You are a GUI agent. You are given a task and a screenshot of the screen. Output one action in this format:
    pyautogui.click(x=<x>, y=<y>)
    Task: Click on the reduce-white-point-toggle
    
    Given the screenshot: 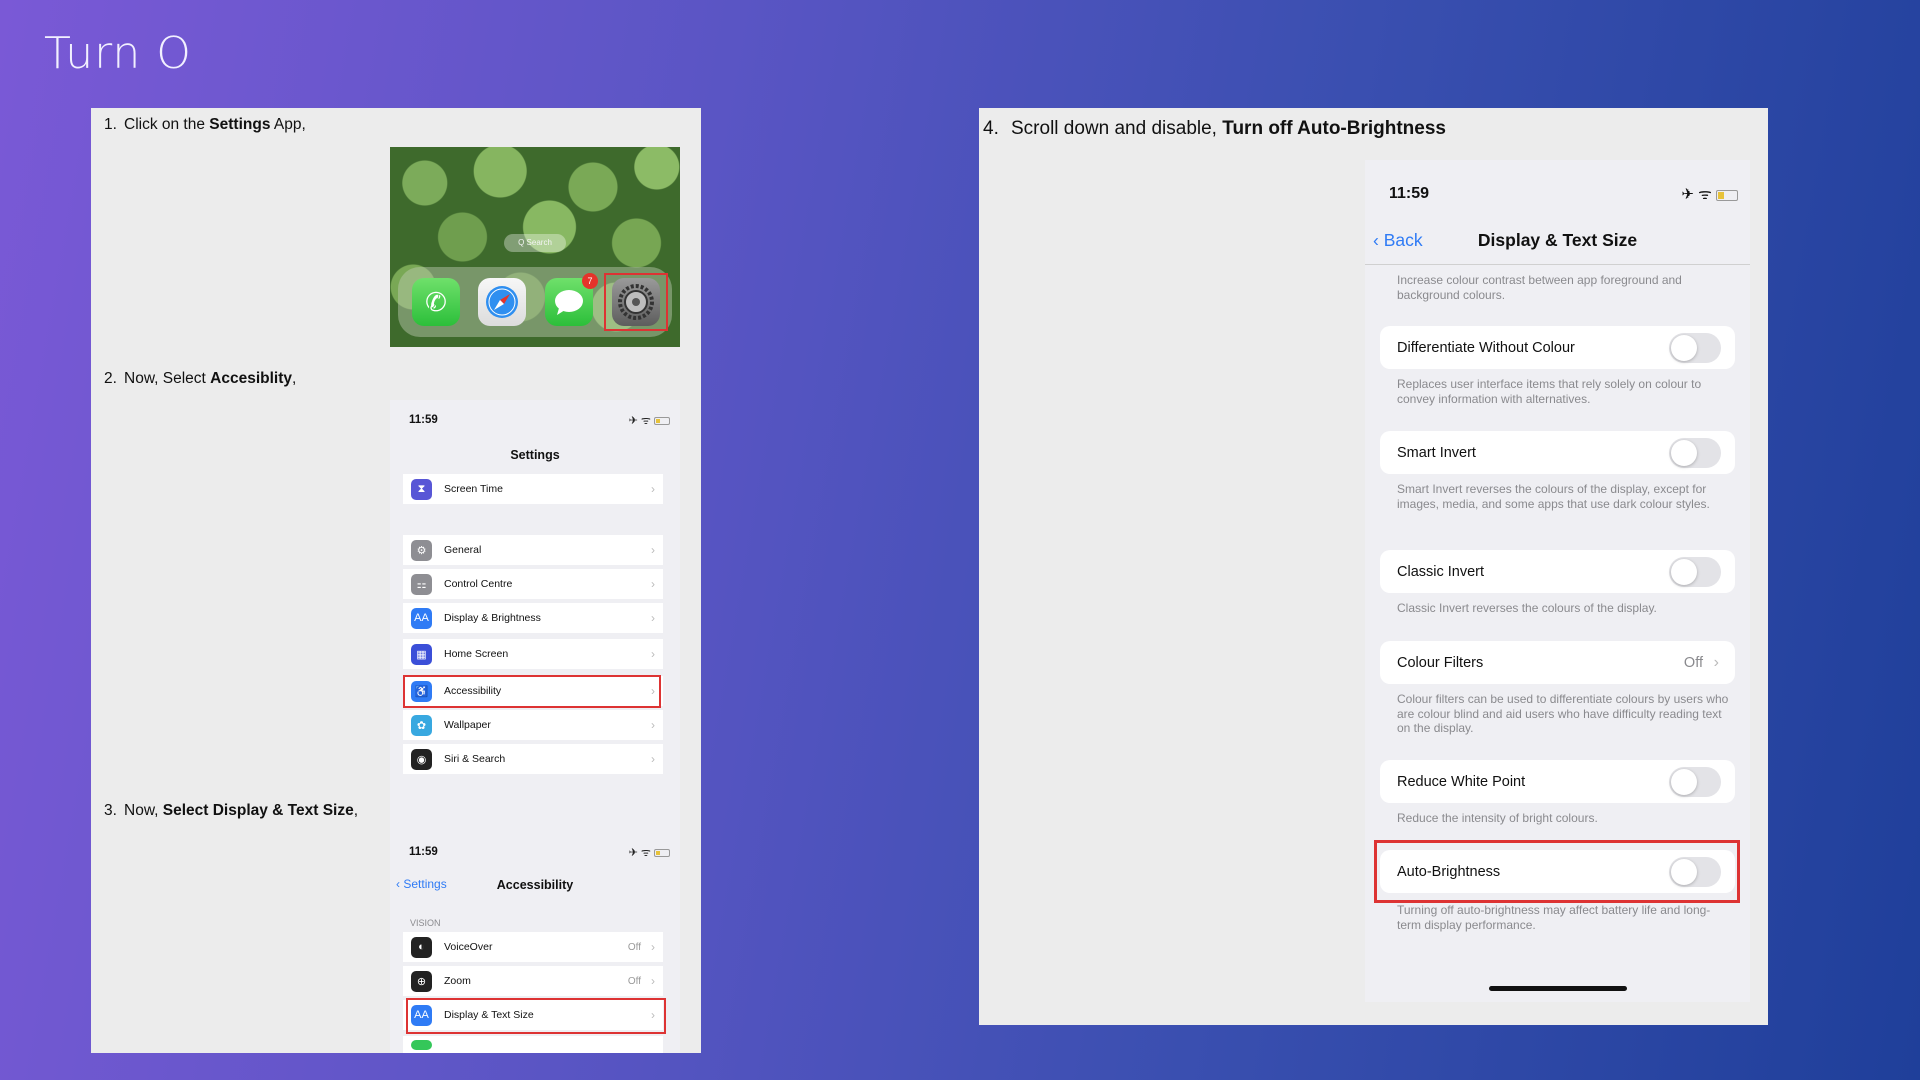 What is the action you would take?
    pyautogui.click(x=1695, y=782)
    